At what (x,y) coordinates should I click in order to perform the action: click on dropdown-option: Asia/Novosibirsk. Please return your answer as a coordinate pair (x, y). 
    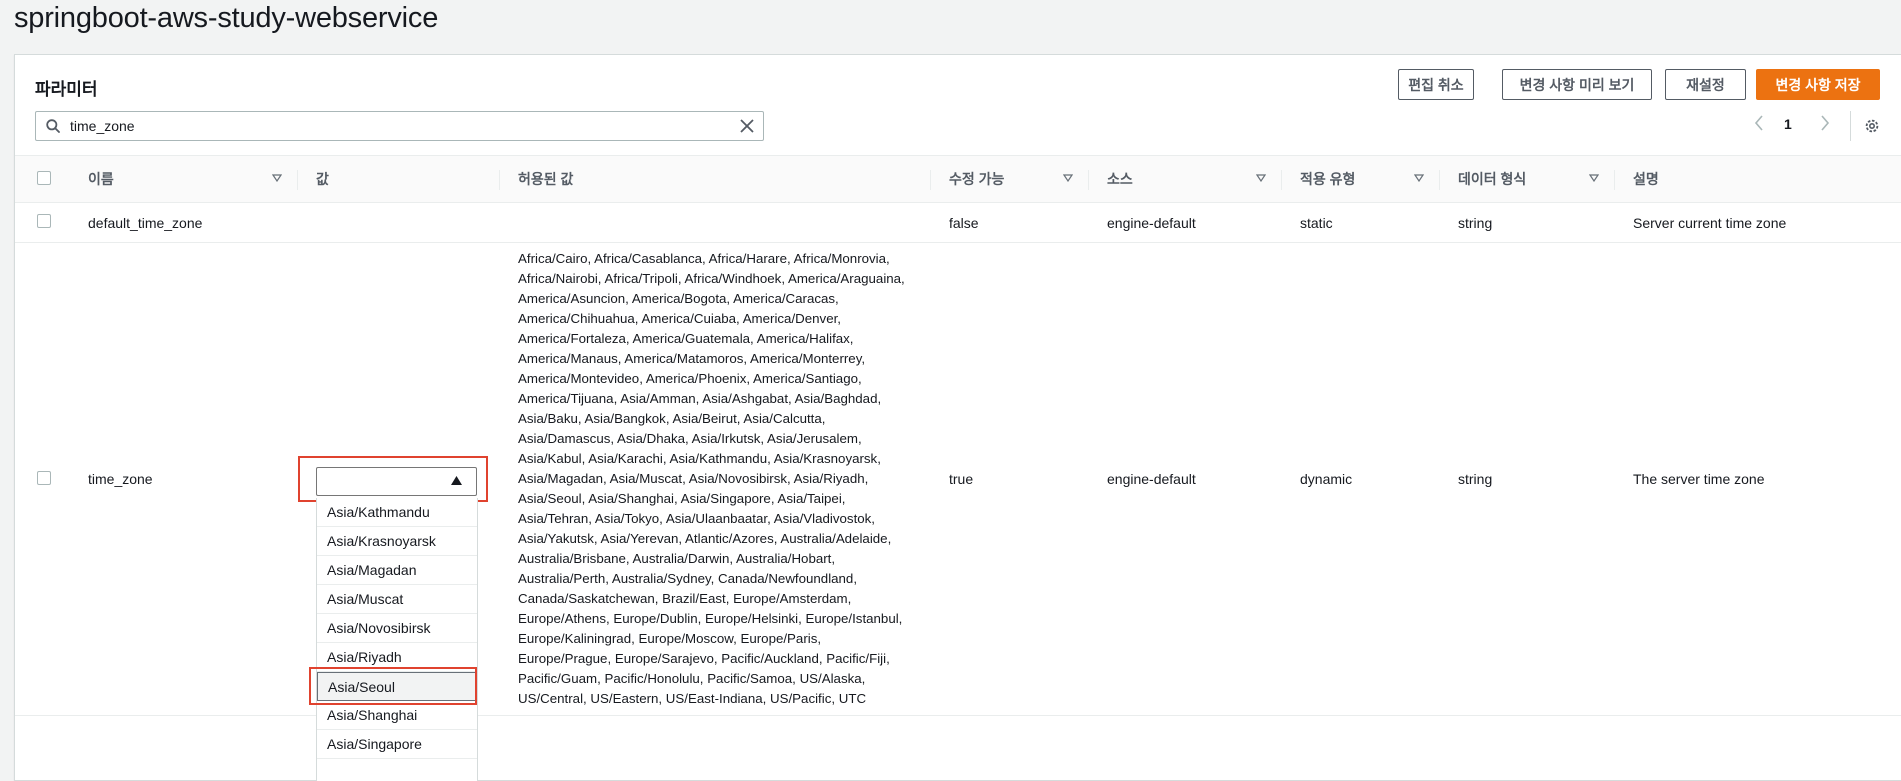
    Looking at the image, I should click on (397, 628).